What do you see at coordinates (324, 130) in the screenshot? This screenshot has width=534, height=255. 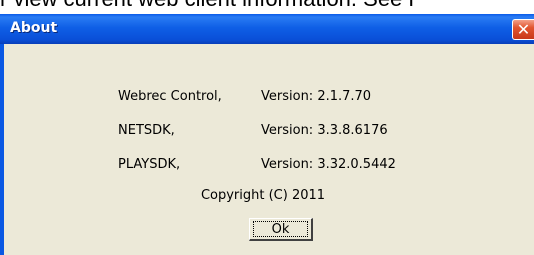 I see `component-version: Version: 3.3.8.6176` at bounding box center [324, 130].